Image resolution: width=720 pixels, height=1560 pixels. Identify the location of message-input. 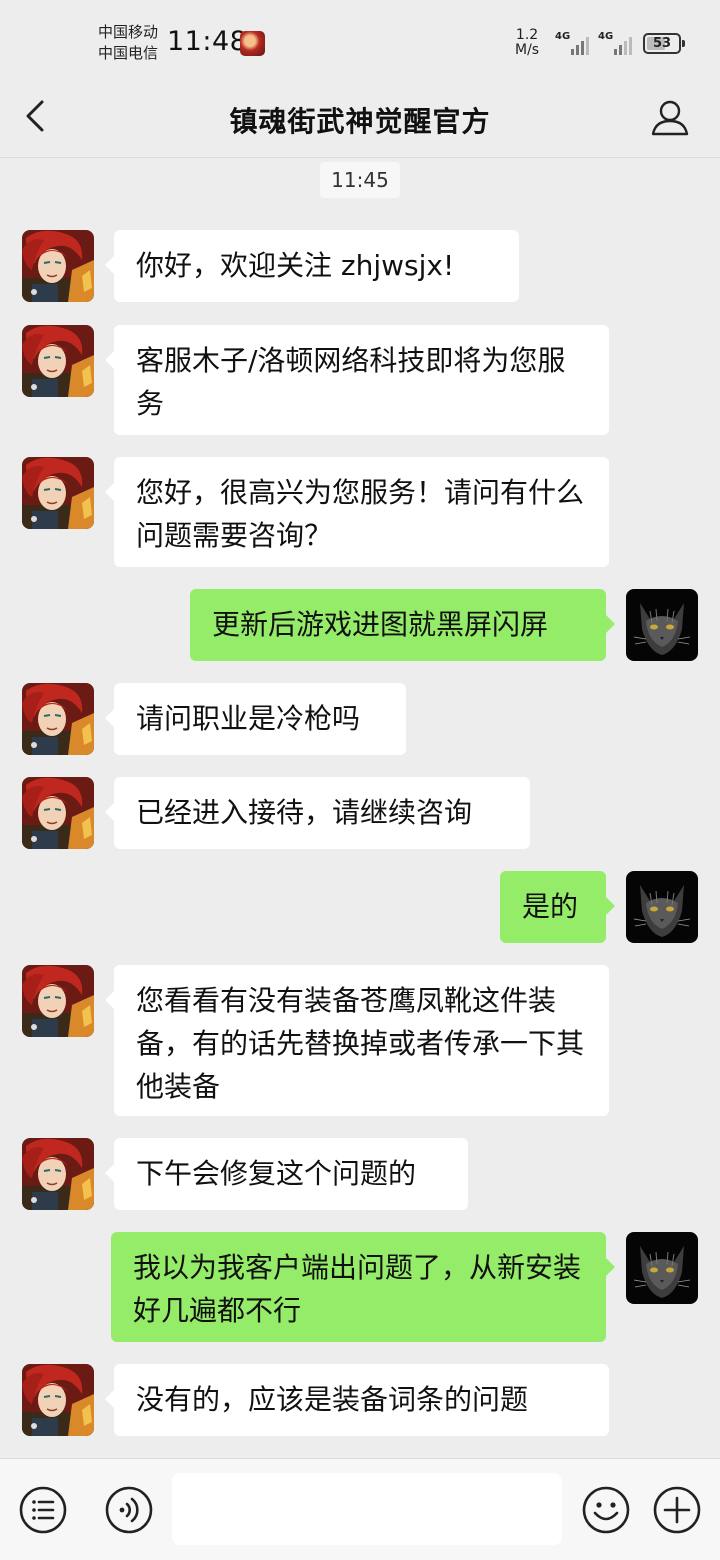
(367, 1509).